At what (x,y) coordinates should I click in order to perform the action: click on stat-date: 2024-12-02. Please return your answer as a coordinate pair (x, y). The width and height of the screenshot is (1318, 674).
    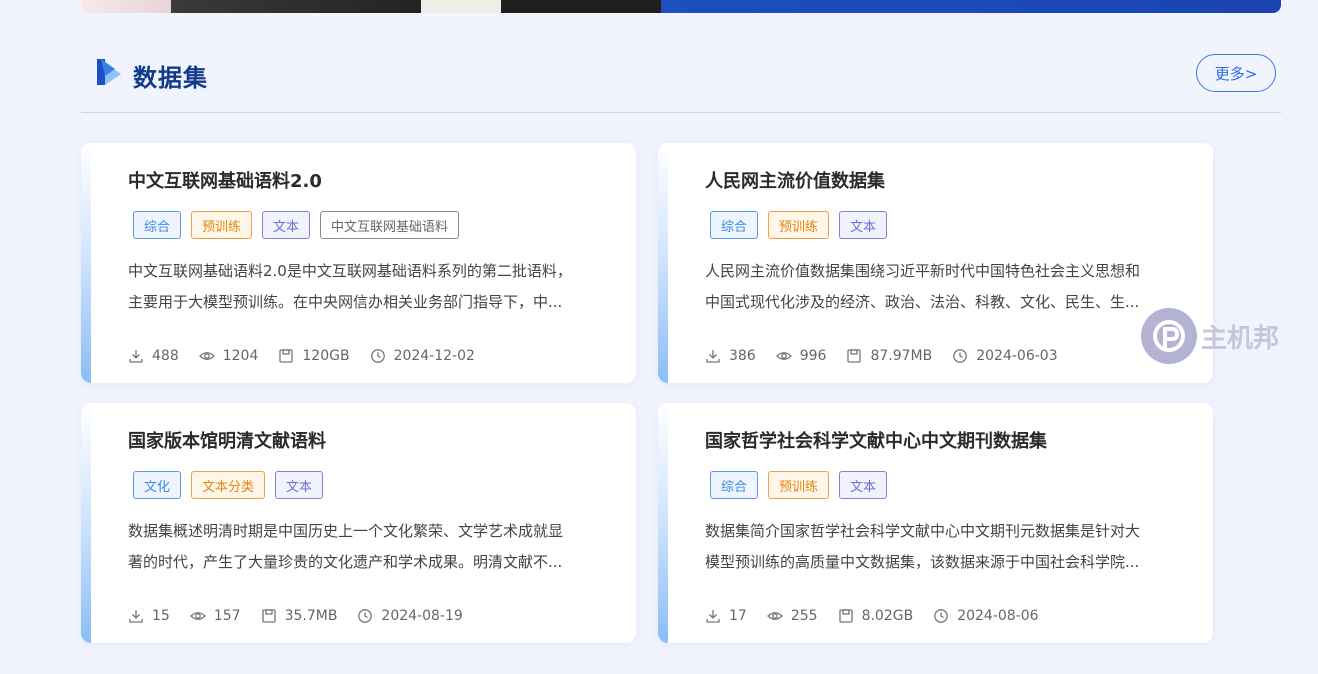
    Looking at the image, I should click on (422, 356).